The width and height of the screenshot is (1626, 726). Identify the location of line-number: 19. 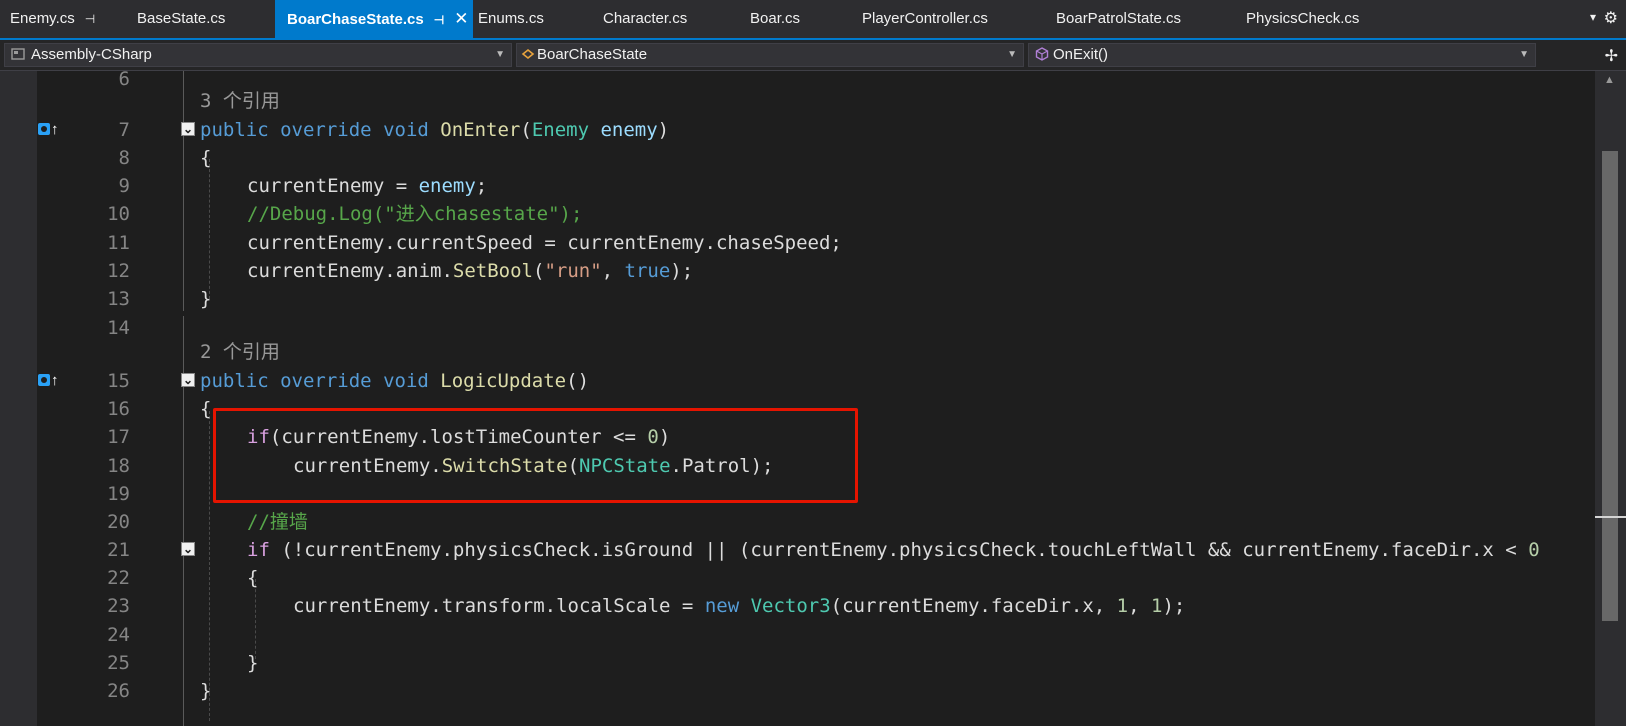
(118, 494).